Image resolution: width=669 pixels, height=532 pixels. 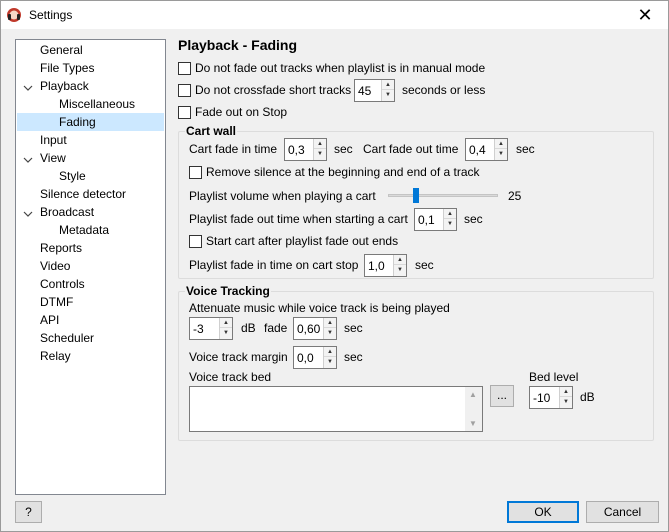 I want to click on vt-bed-field: ▲ ▼, so click(x=336, y=409).